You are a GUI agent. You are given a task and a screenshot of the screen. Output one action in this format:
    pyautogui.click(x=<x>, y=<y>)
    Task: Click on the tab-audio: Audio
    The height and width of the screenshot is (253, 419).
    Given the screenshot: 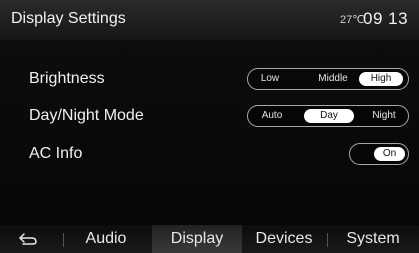 What is the action you would take?
    pyautogui.click(x=106, y=239)
    